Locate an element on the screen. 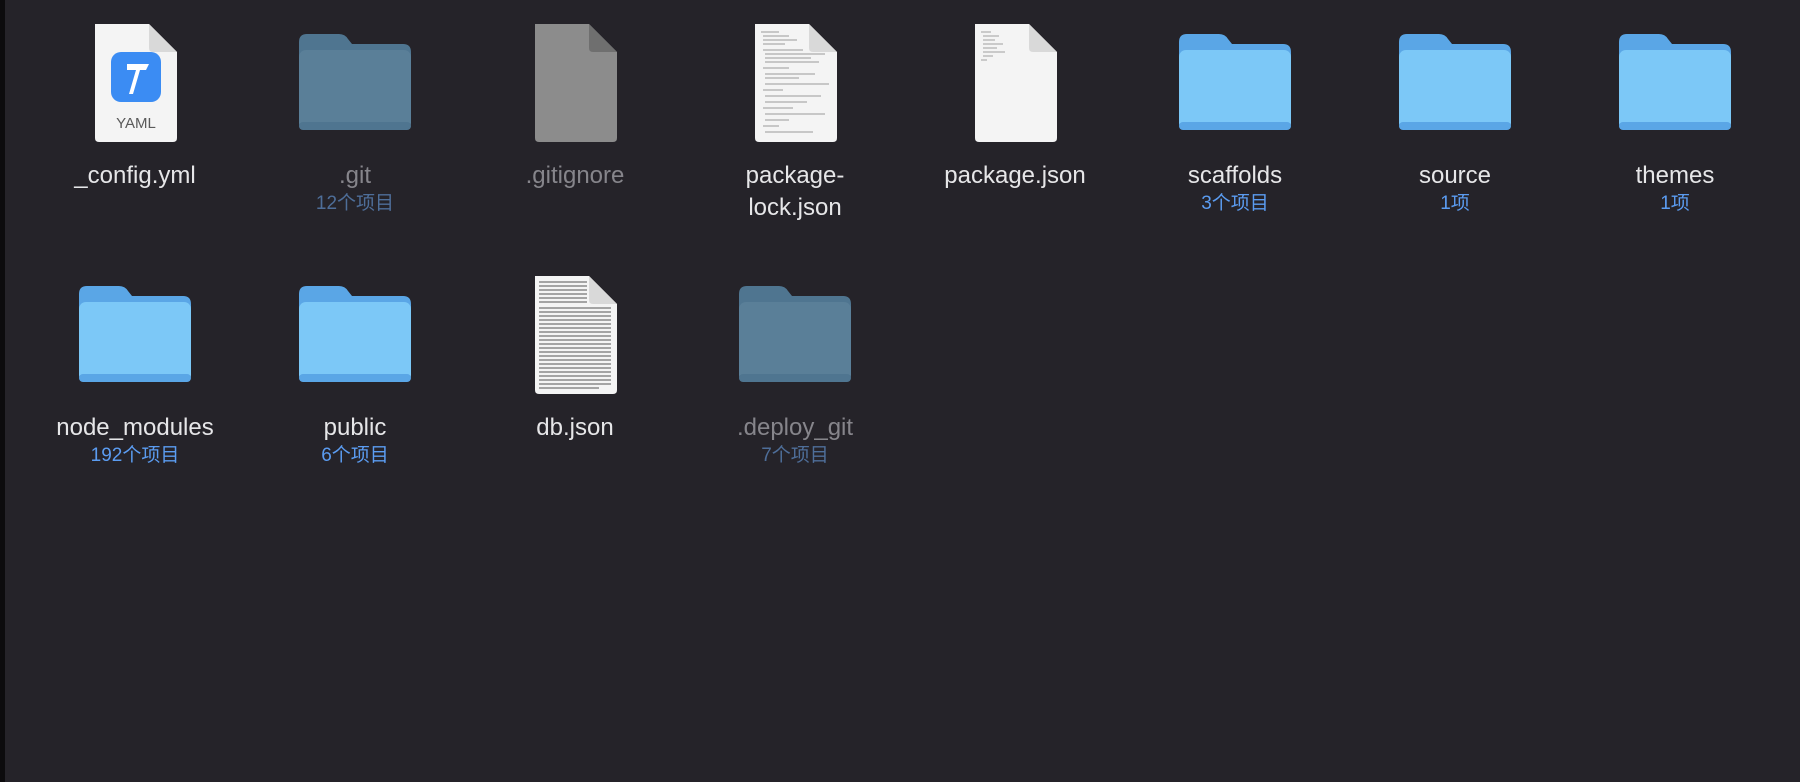  folder-themes: themes 1项 is located at coordinates (1675, 115).